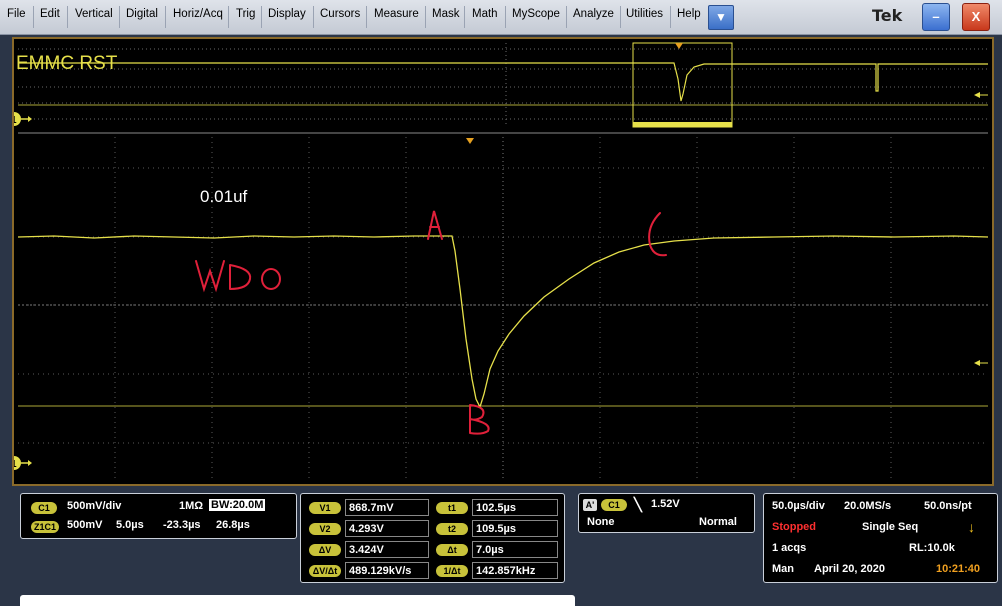  Describe the element at coordinates (977, 363) in the screenshot. I see `offset-arrow-main-icon` at that location.